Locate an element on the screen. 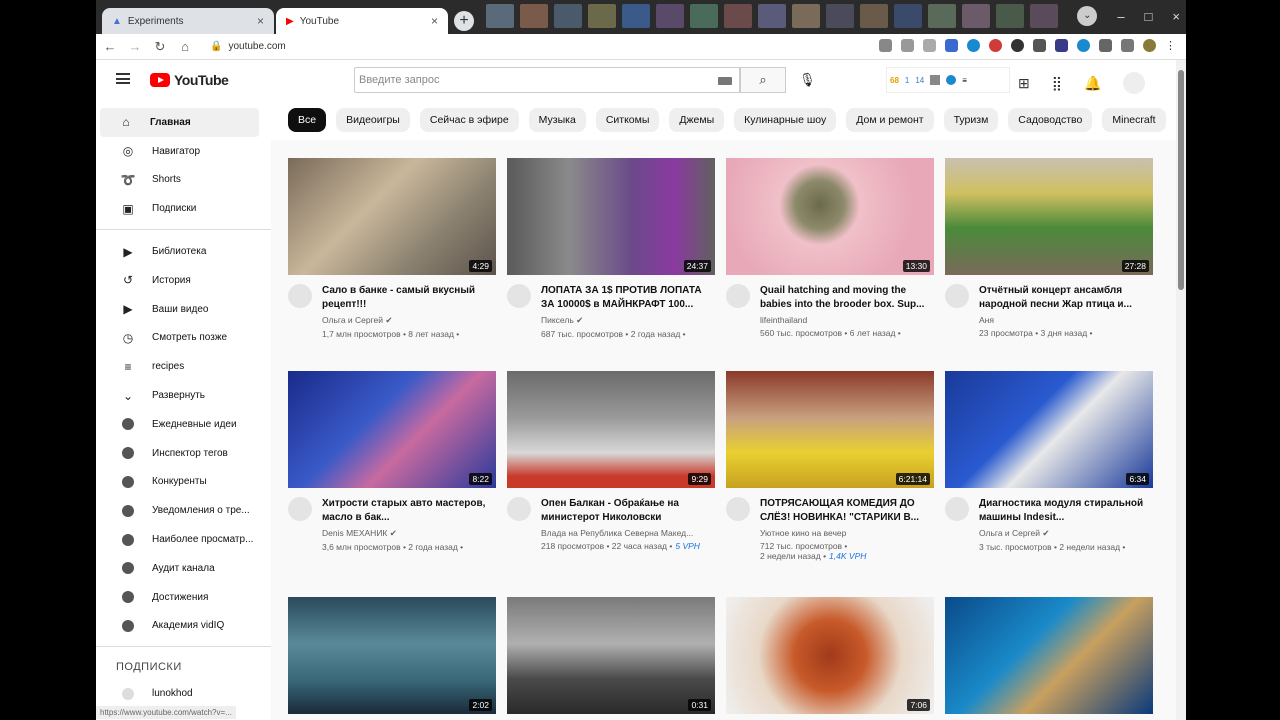  filter-chip: Сейчас в эфире is located at coordinates (469, 120).